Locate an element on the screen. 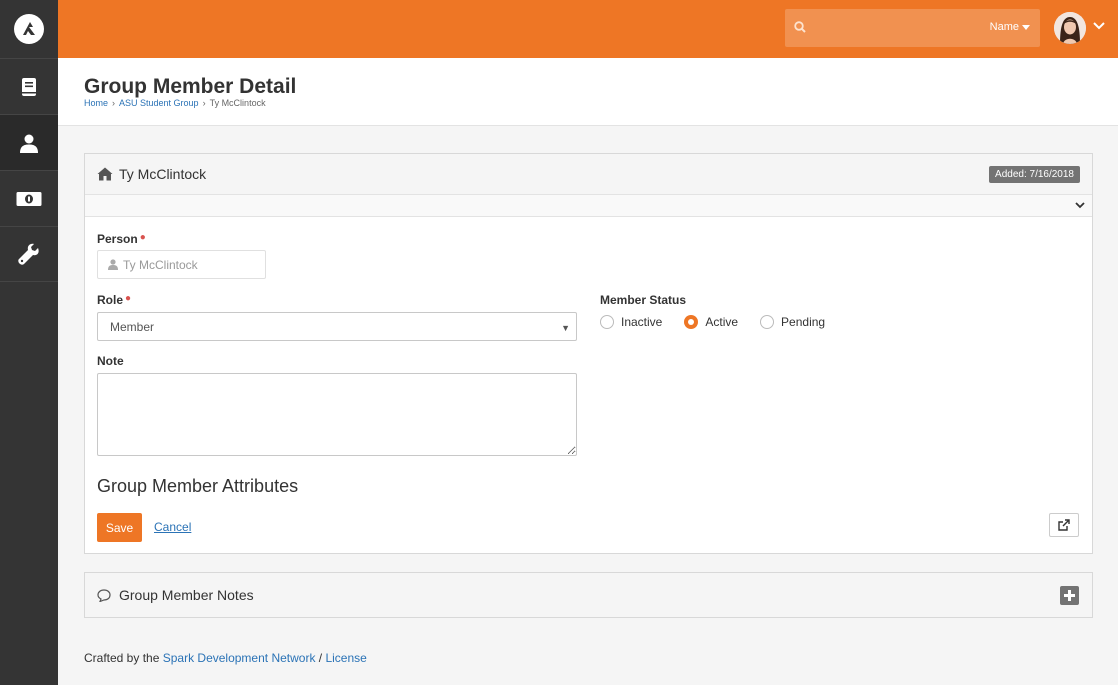 This screenshot has height=685, width=1118. role-select: Member ▼ is located at coordinates (337, 326).